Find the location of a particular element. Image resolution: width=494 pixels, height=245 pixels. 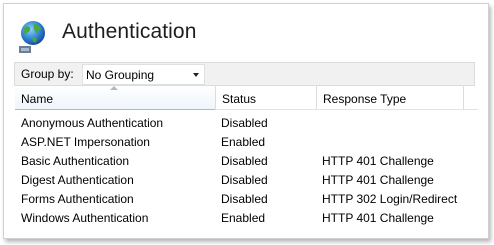

sort-ascending-icon is located at coordinates (114, 88).